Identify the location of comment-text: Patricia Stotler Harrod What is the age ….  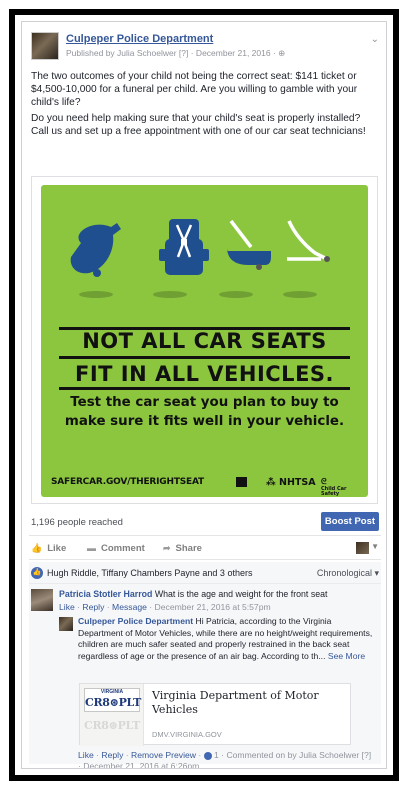
(219, 594).